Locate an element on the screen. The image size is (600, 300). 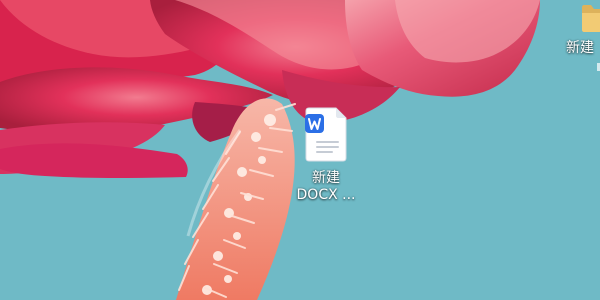
wps-writer-doc-icon is located at coordinates (326, 134).